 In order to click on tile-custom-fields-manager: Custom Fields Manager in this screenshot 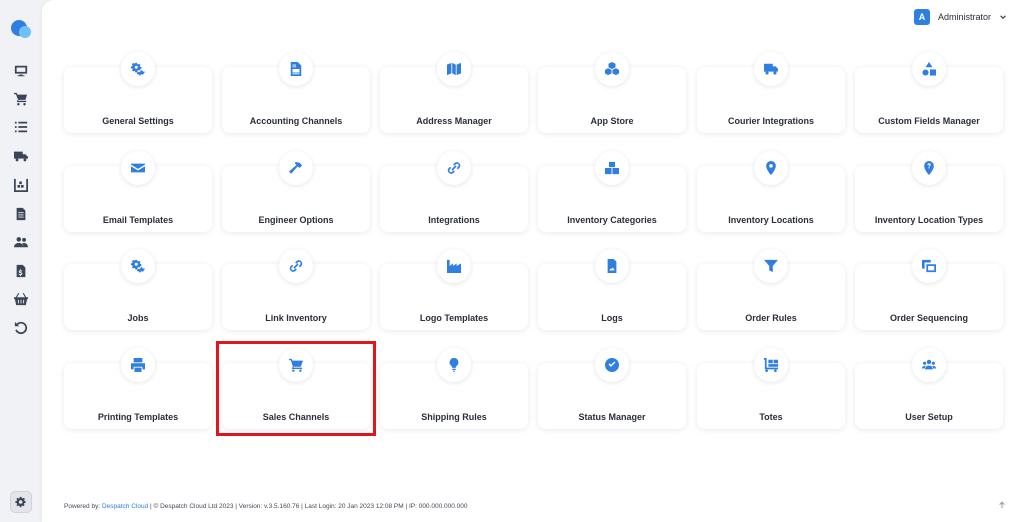, I will do `click(929, 92)`.